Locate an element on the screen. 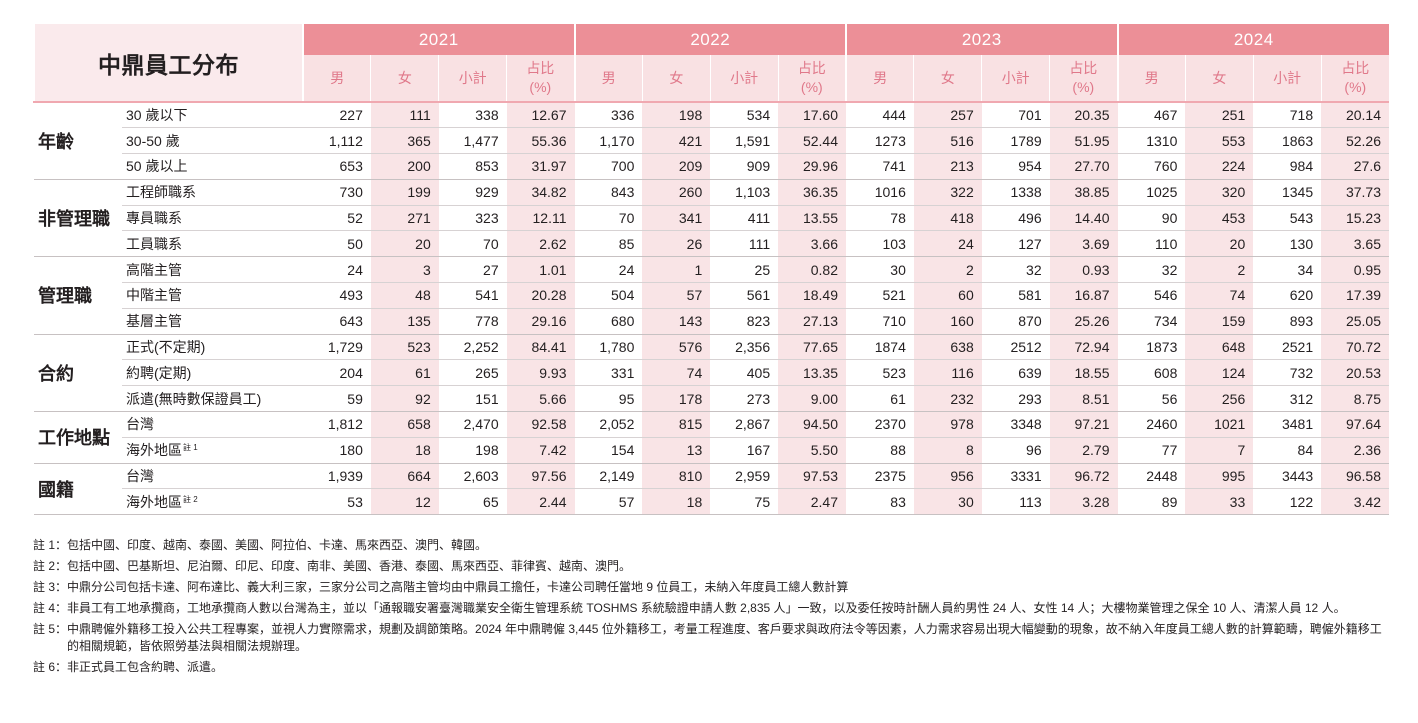 This screenshot has height=723, width=1418. table-cell: 421 is located at coordinates (676, 141).